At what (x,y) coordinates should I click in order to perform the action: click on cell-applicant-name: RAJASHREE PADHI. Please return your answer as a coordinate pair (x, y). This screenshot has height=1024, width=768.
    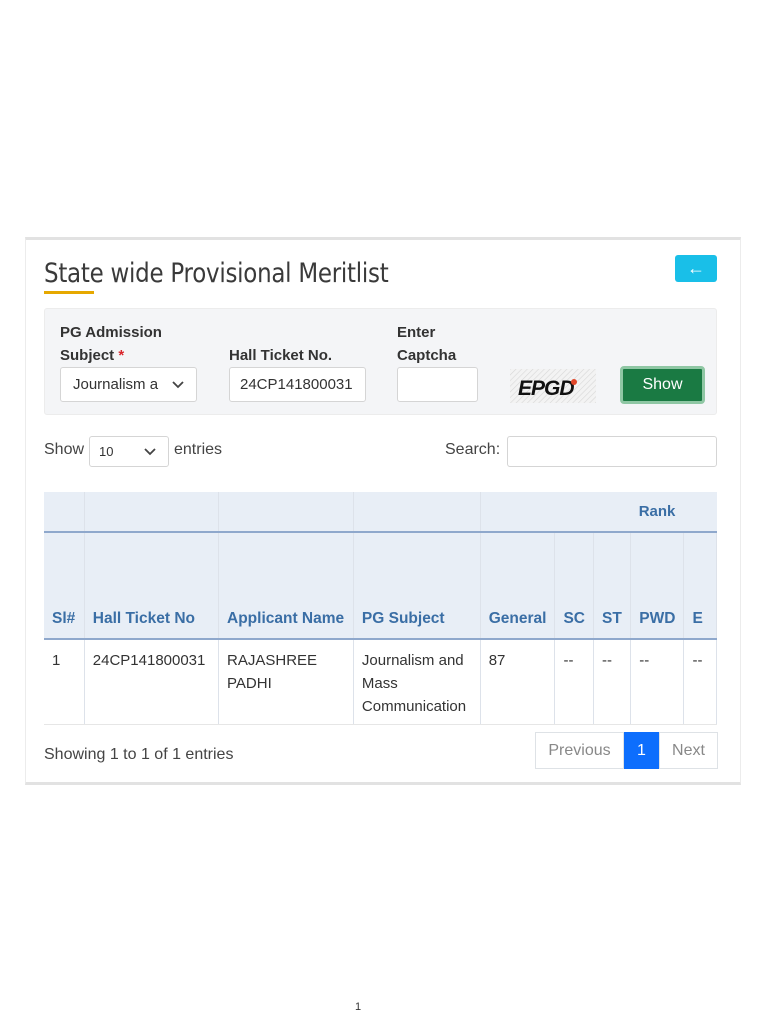
    Looking at the image, I should click on (286, 682).